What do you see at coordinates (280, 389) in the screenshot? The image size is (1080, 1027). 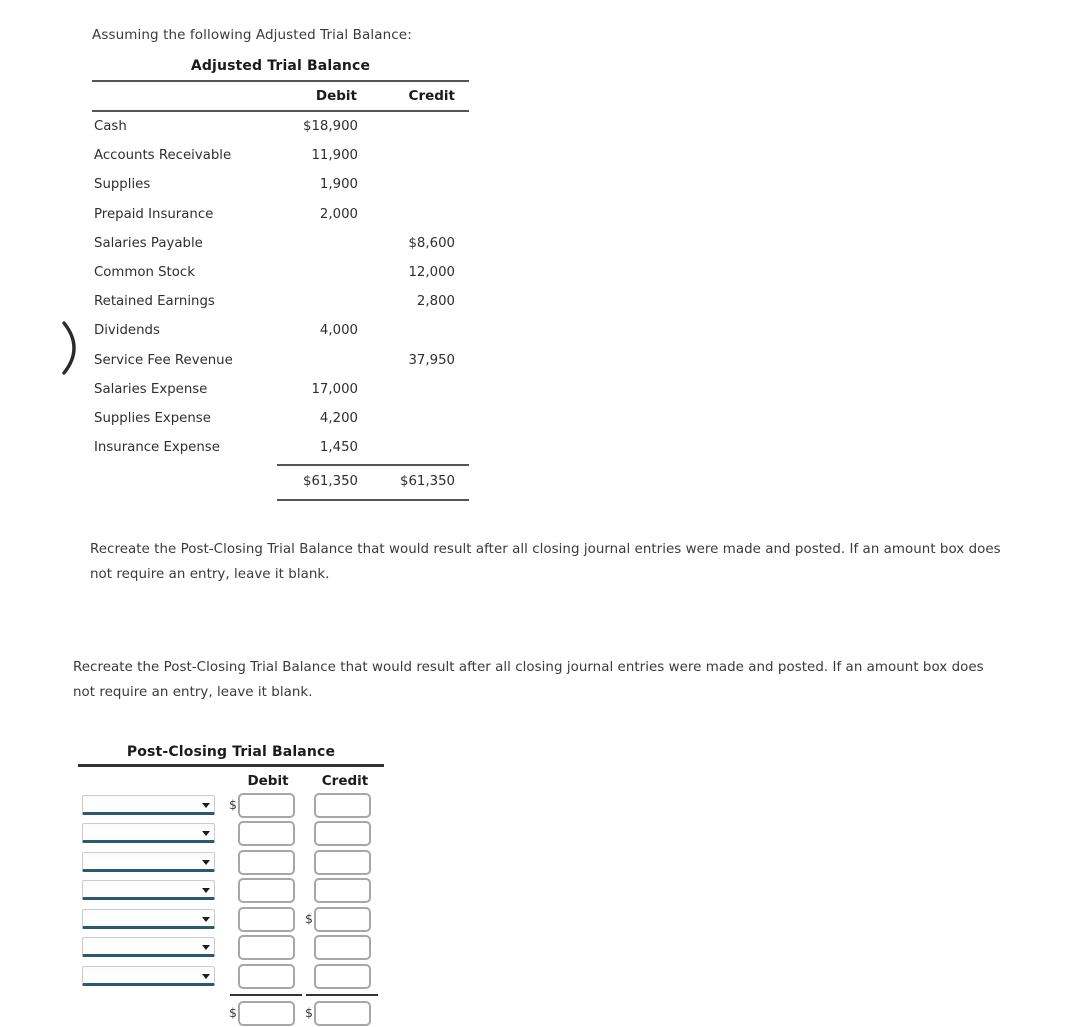 I see `table-row: Salaries Expense 17,000` at bounding box center [280, 389].